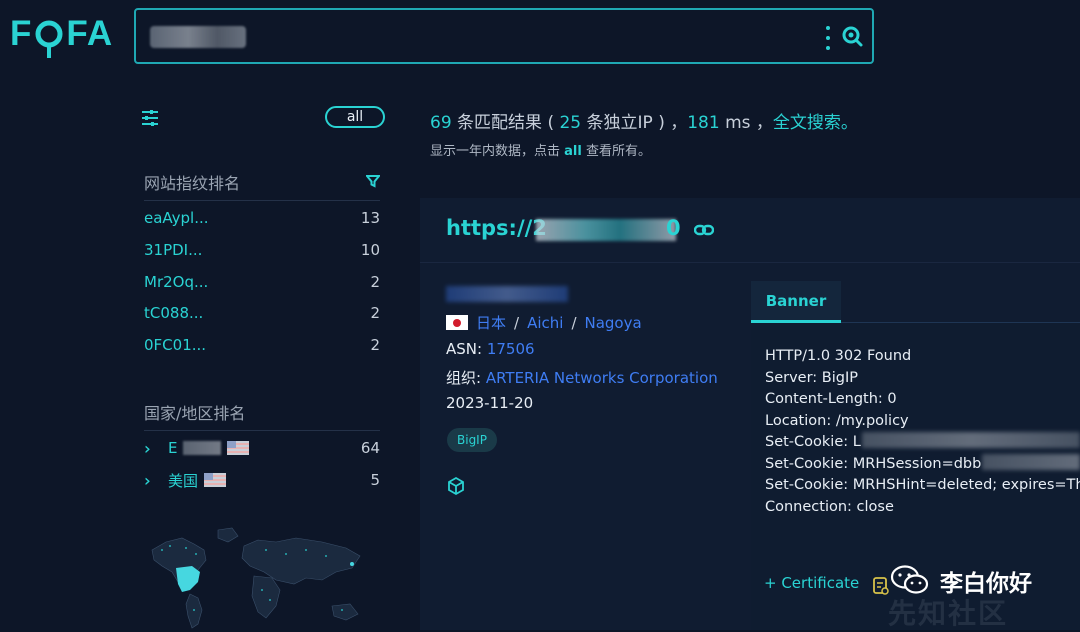  Describe the element at coordinates (262, 480) in the screenshot. I see `country-item: ›› 美国 5` at that location.